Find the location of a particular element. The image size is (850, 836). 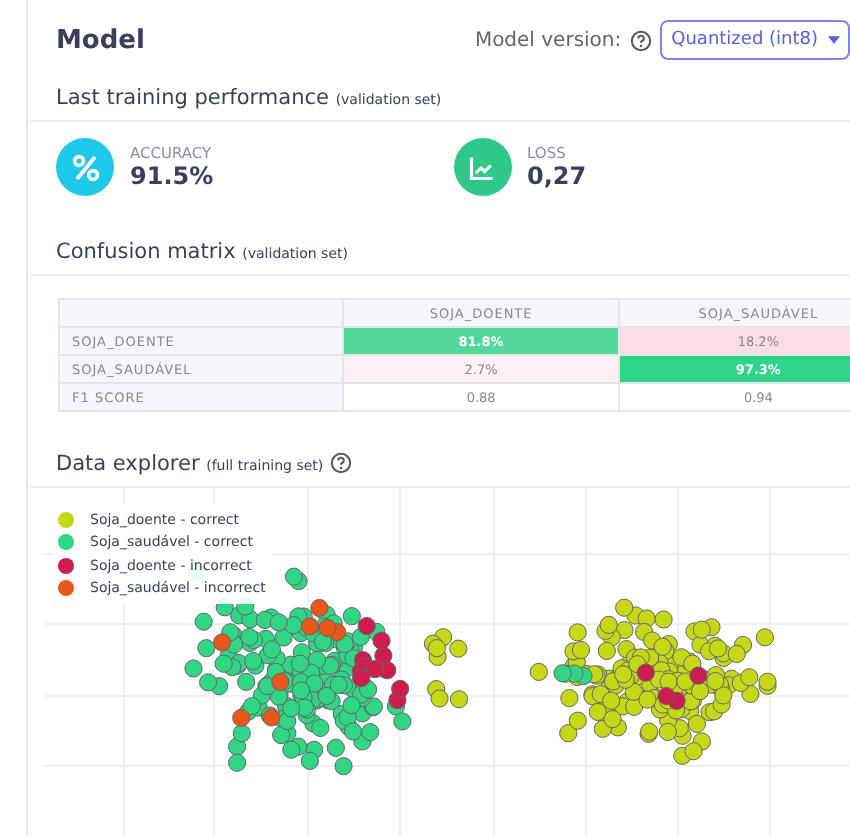

version-label: Model version: is located at coordinates (548, 40).